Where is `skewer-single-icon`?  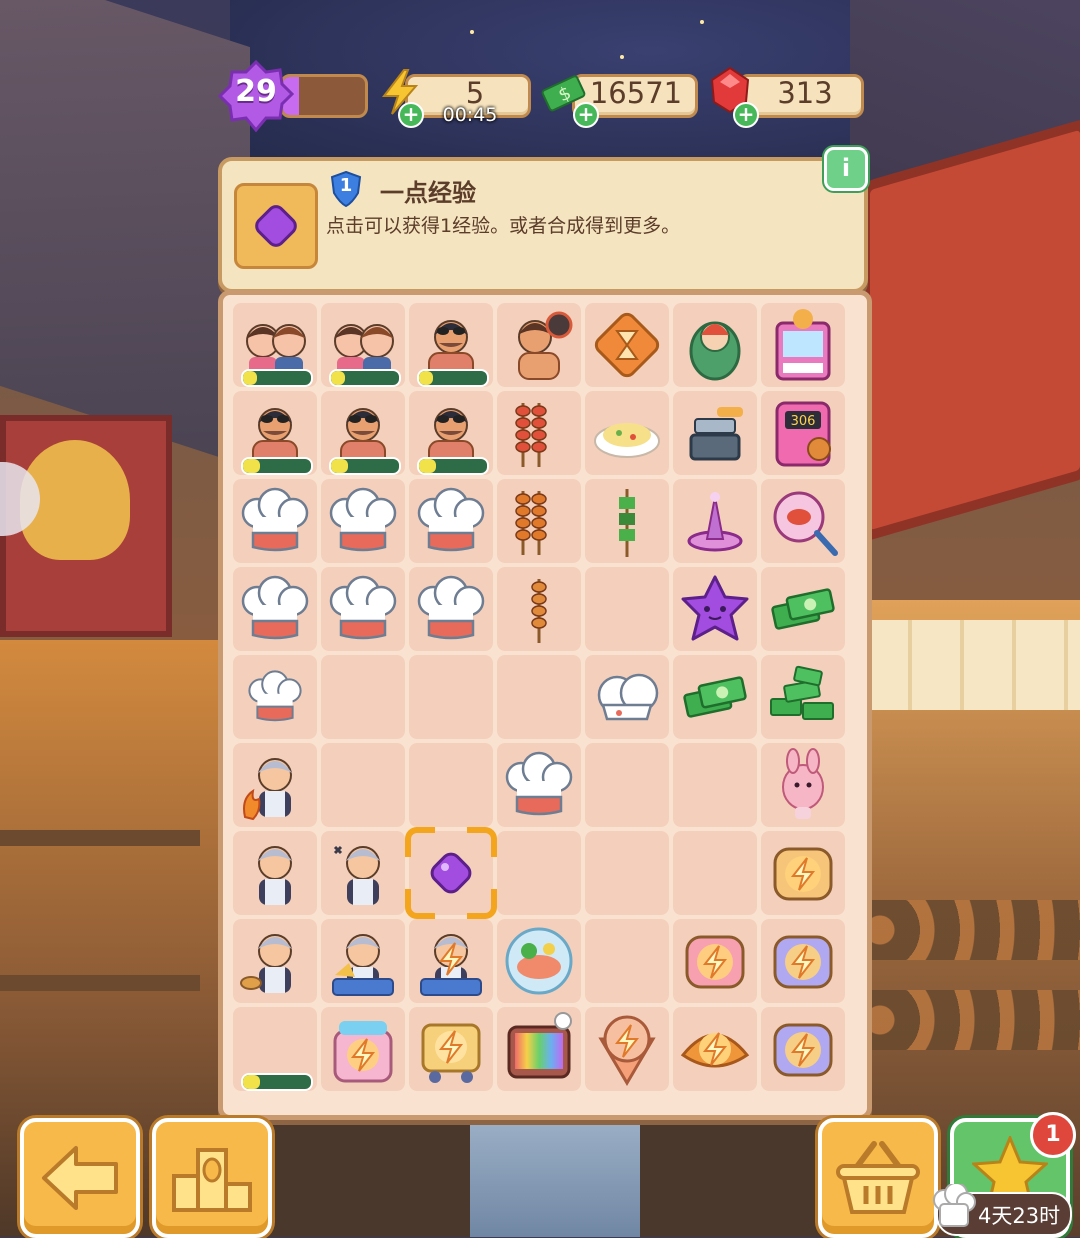 skewer-single-icon is located at coordinates (539, 609).